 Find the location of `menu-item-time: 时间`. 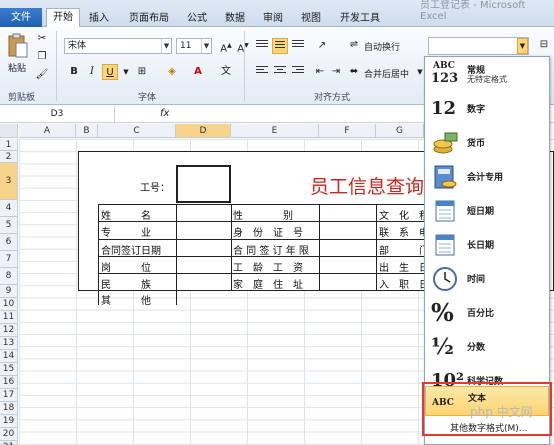

menu-item-time: 时间 is located at coordinates (487, 279).